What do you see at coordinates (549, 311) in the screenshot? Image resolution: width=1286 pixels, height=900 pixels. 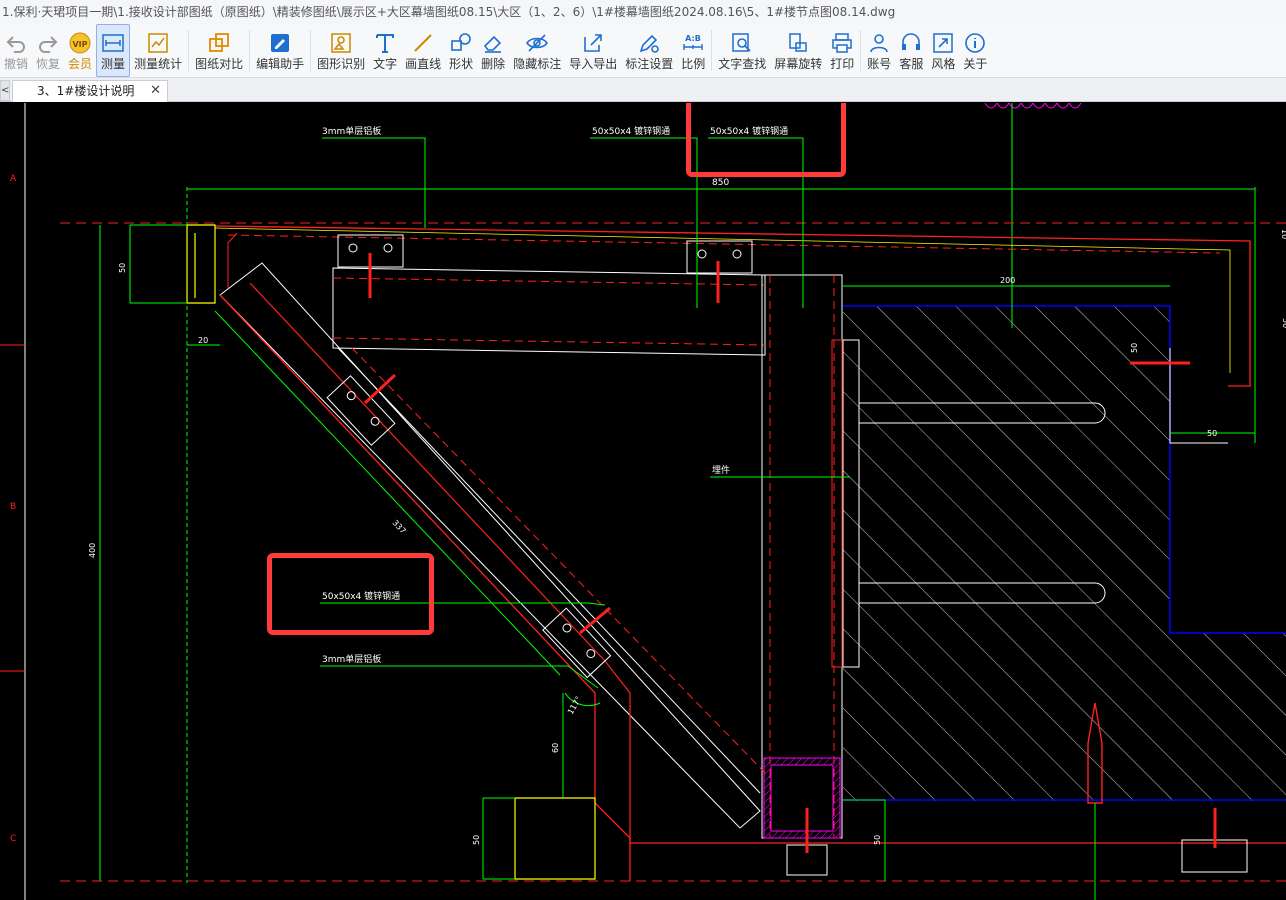 I see `steel-tube-horizontal` at bounding box center [549, 311].